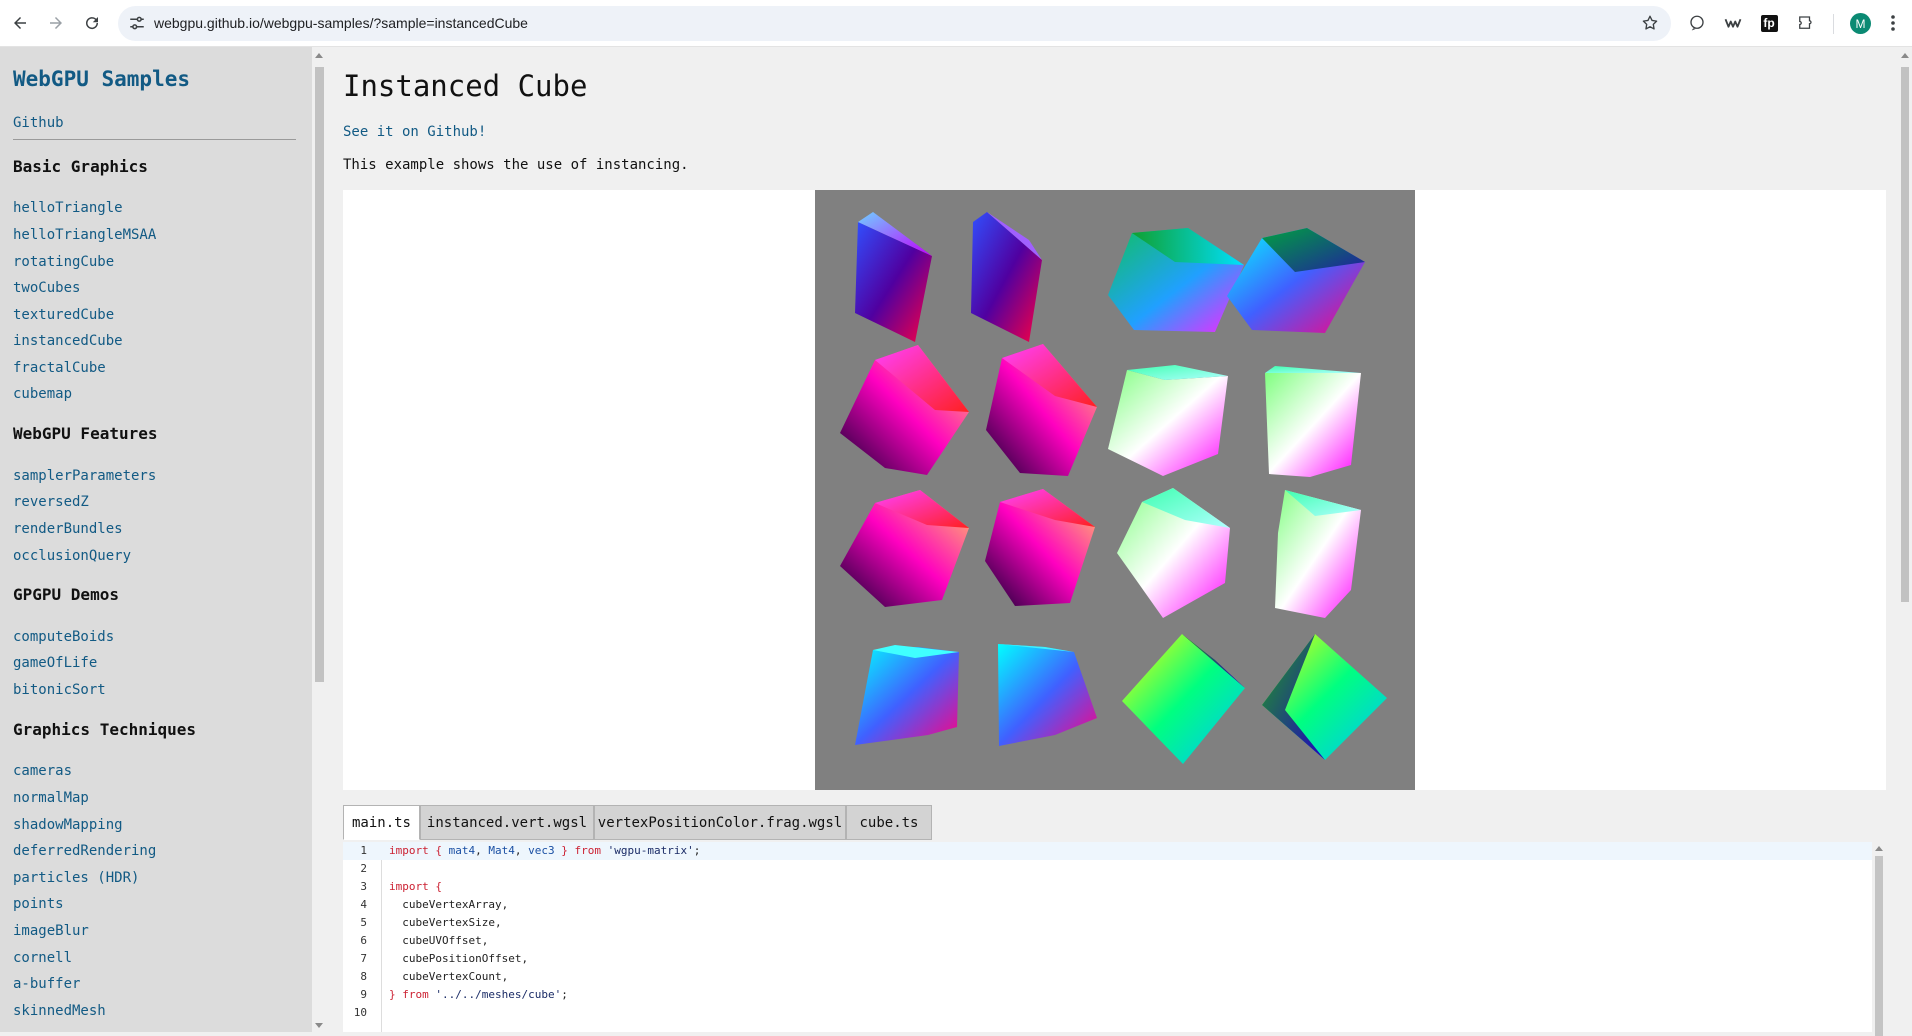 Image resolution: width=1912 pixels, height=1036 pixels. I want to click on forward-button, so click(56, 23).